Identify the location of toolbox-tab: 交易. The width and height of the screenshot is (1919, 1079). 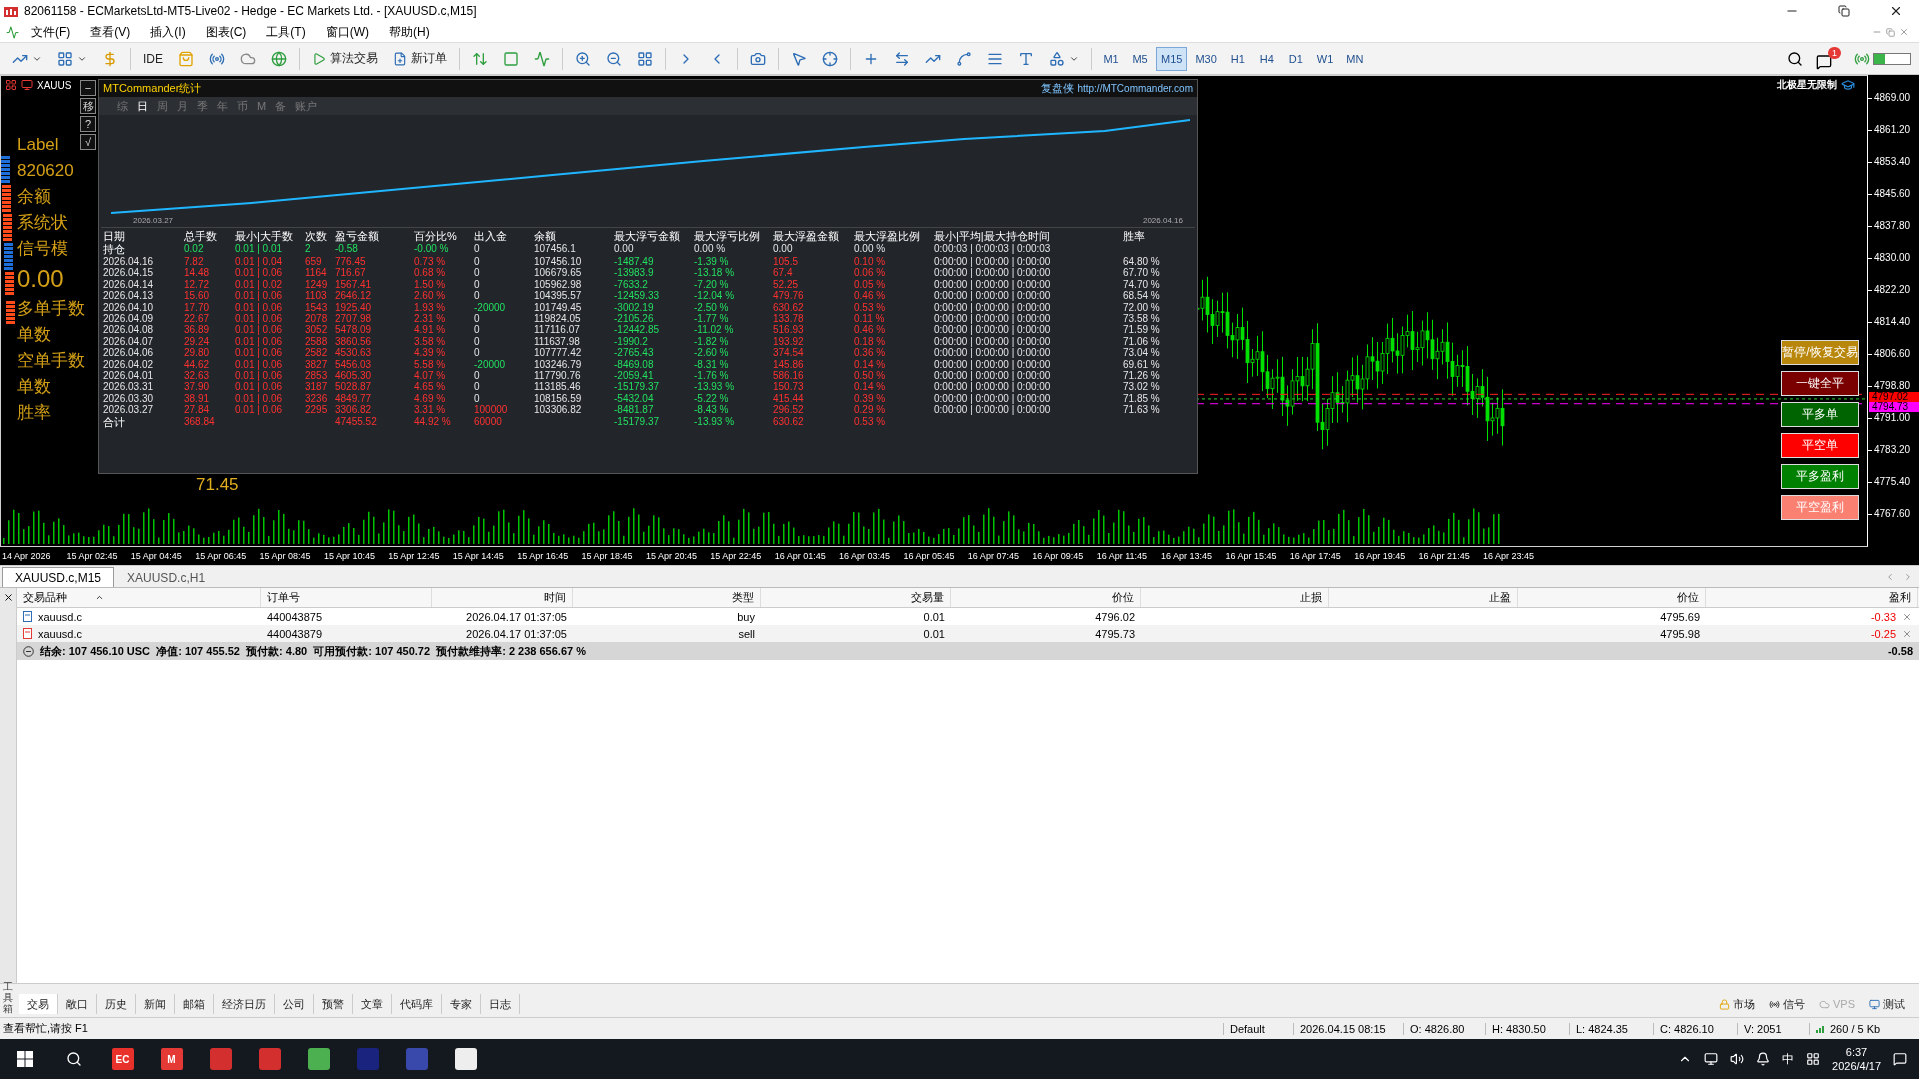
(38, 1004).